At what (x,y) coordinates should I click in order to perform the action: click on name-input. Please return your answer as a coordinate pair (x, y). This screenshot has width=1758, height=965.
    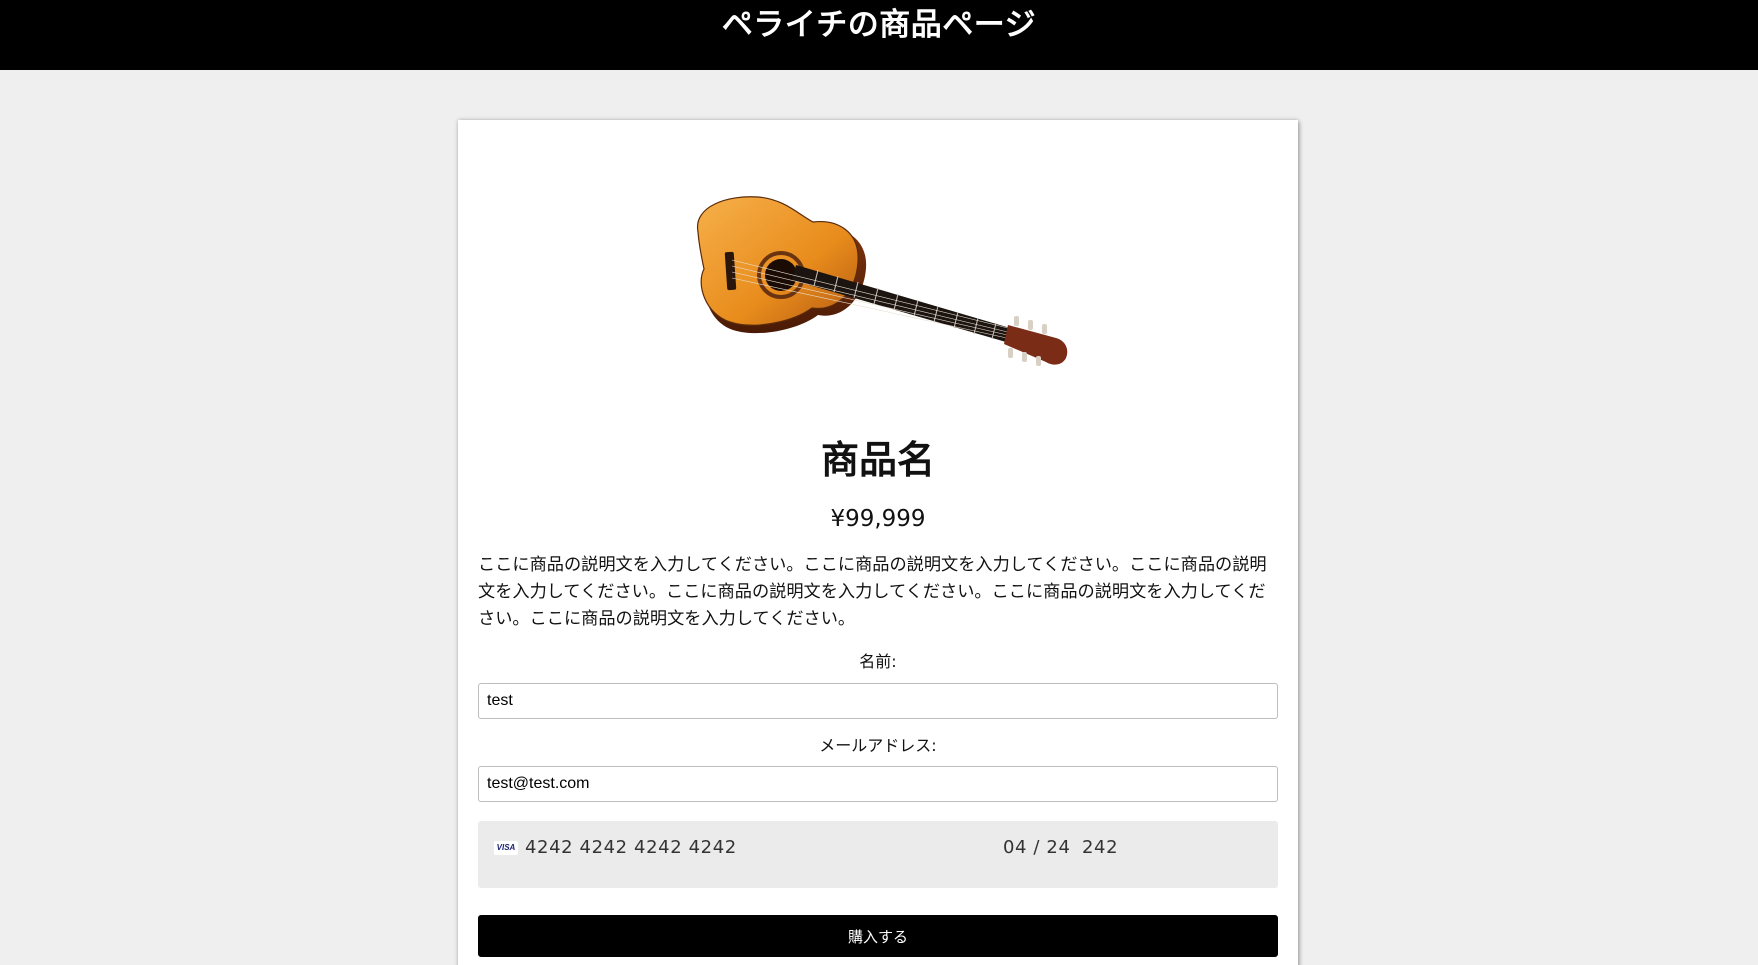
    Looking at the image, I should click on (878, 701).